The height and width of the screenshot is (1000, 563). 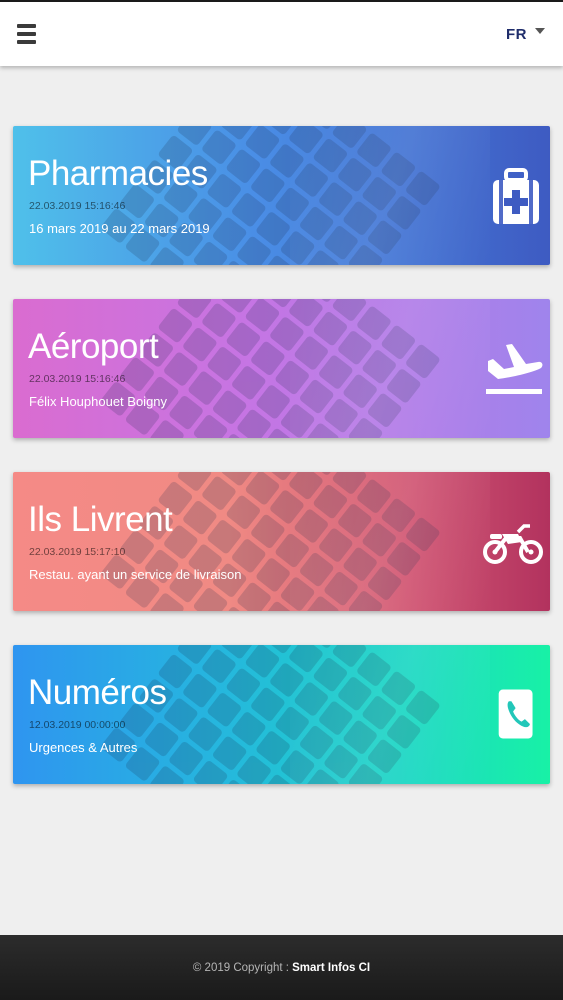 What do you see at coordinates (100, 519) in the screenshot?
I see `card-title: Ils Livrent` at bounding box center [100, 519].